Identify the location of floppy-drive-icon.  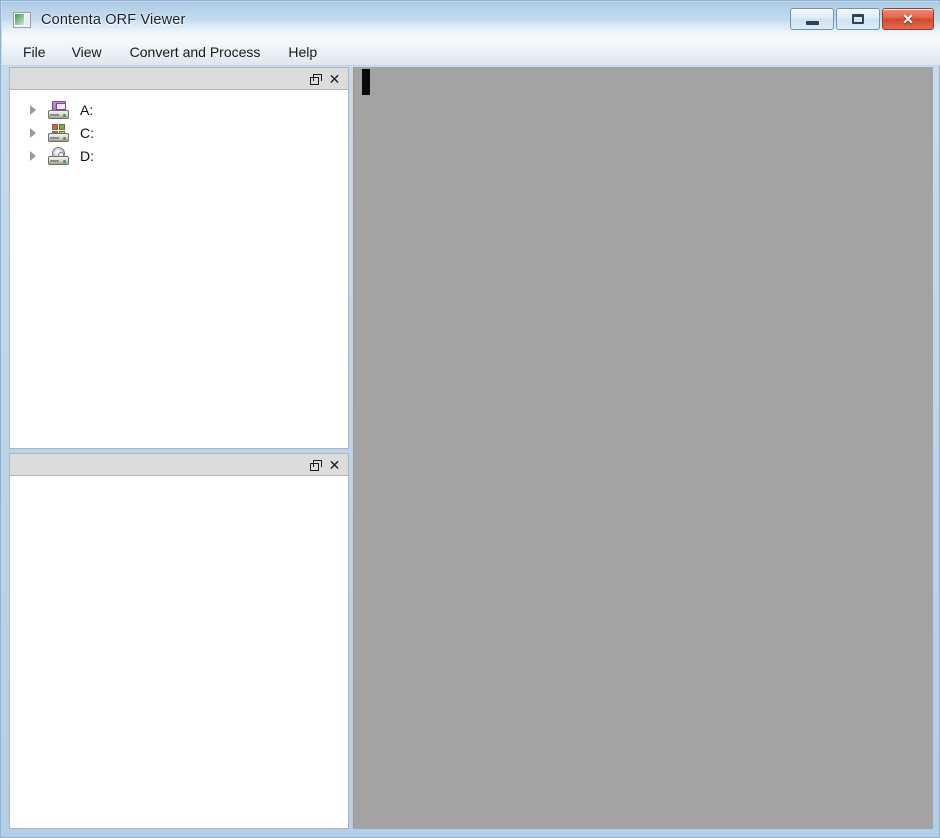
(58, 109).